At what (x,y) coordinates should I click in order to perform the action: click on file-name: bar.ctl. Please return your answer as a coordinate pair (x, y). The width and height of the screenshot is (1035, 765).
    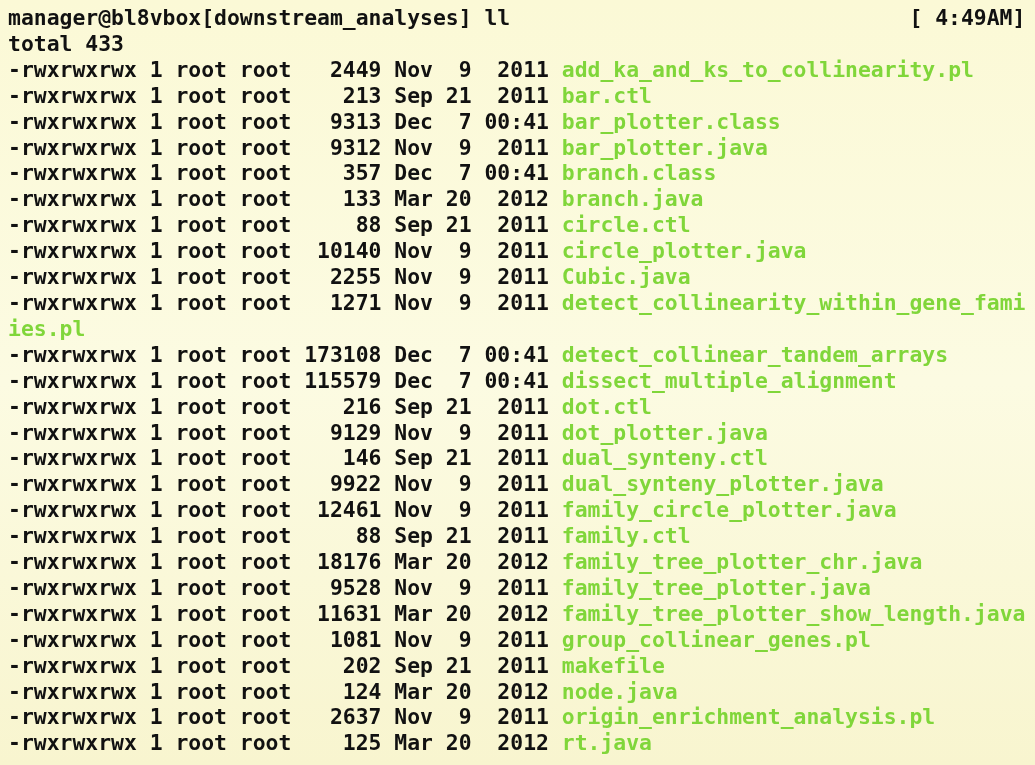
    Looking at the image, I should click on (606, 95).